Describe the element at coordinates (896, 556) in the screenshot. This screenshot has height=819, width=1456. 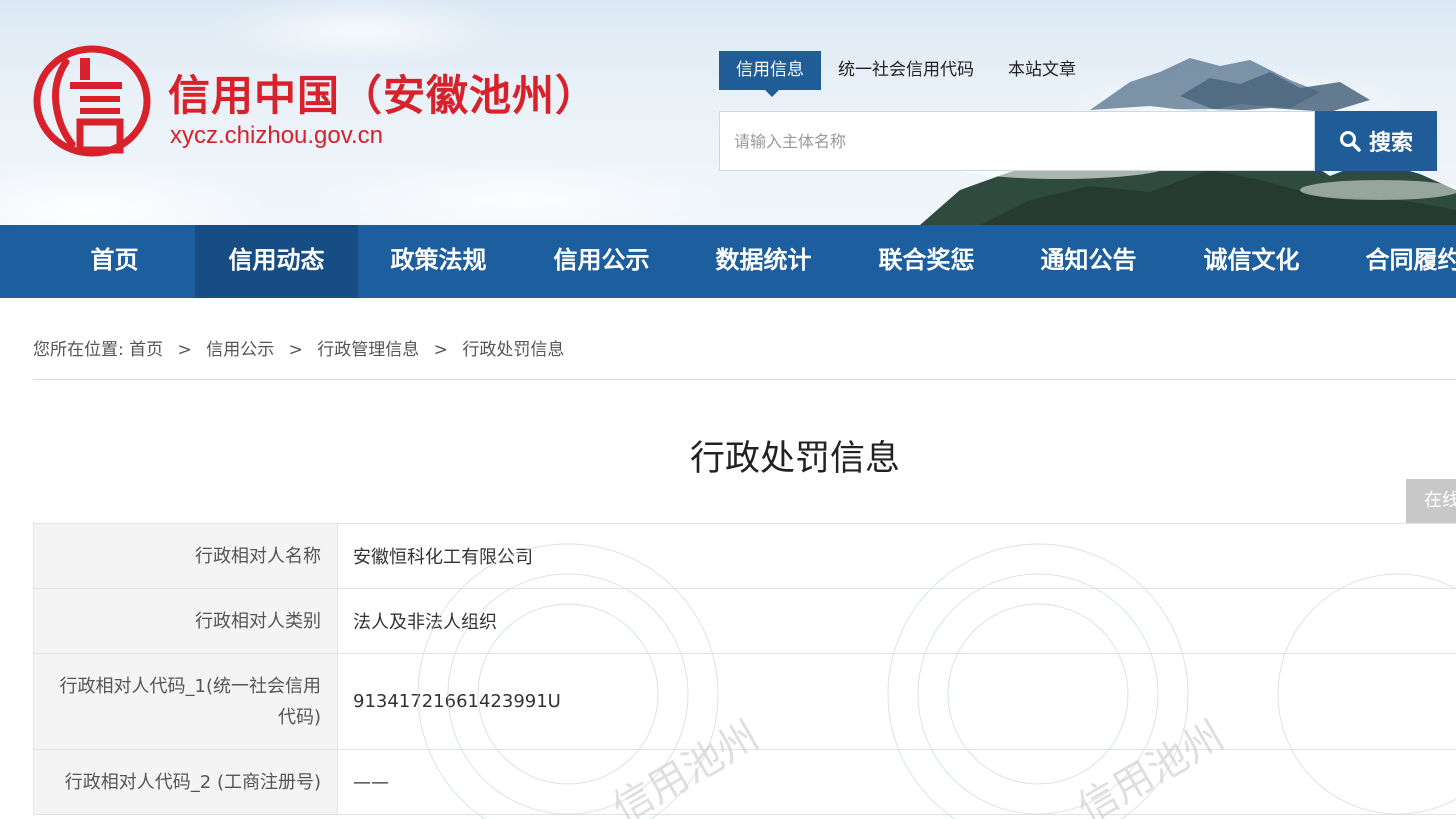
I see `row-value: 安徽恒科化工有限公司` at that location.